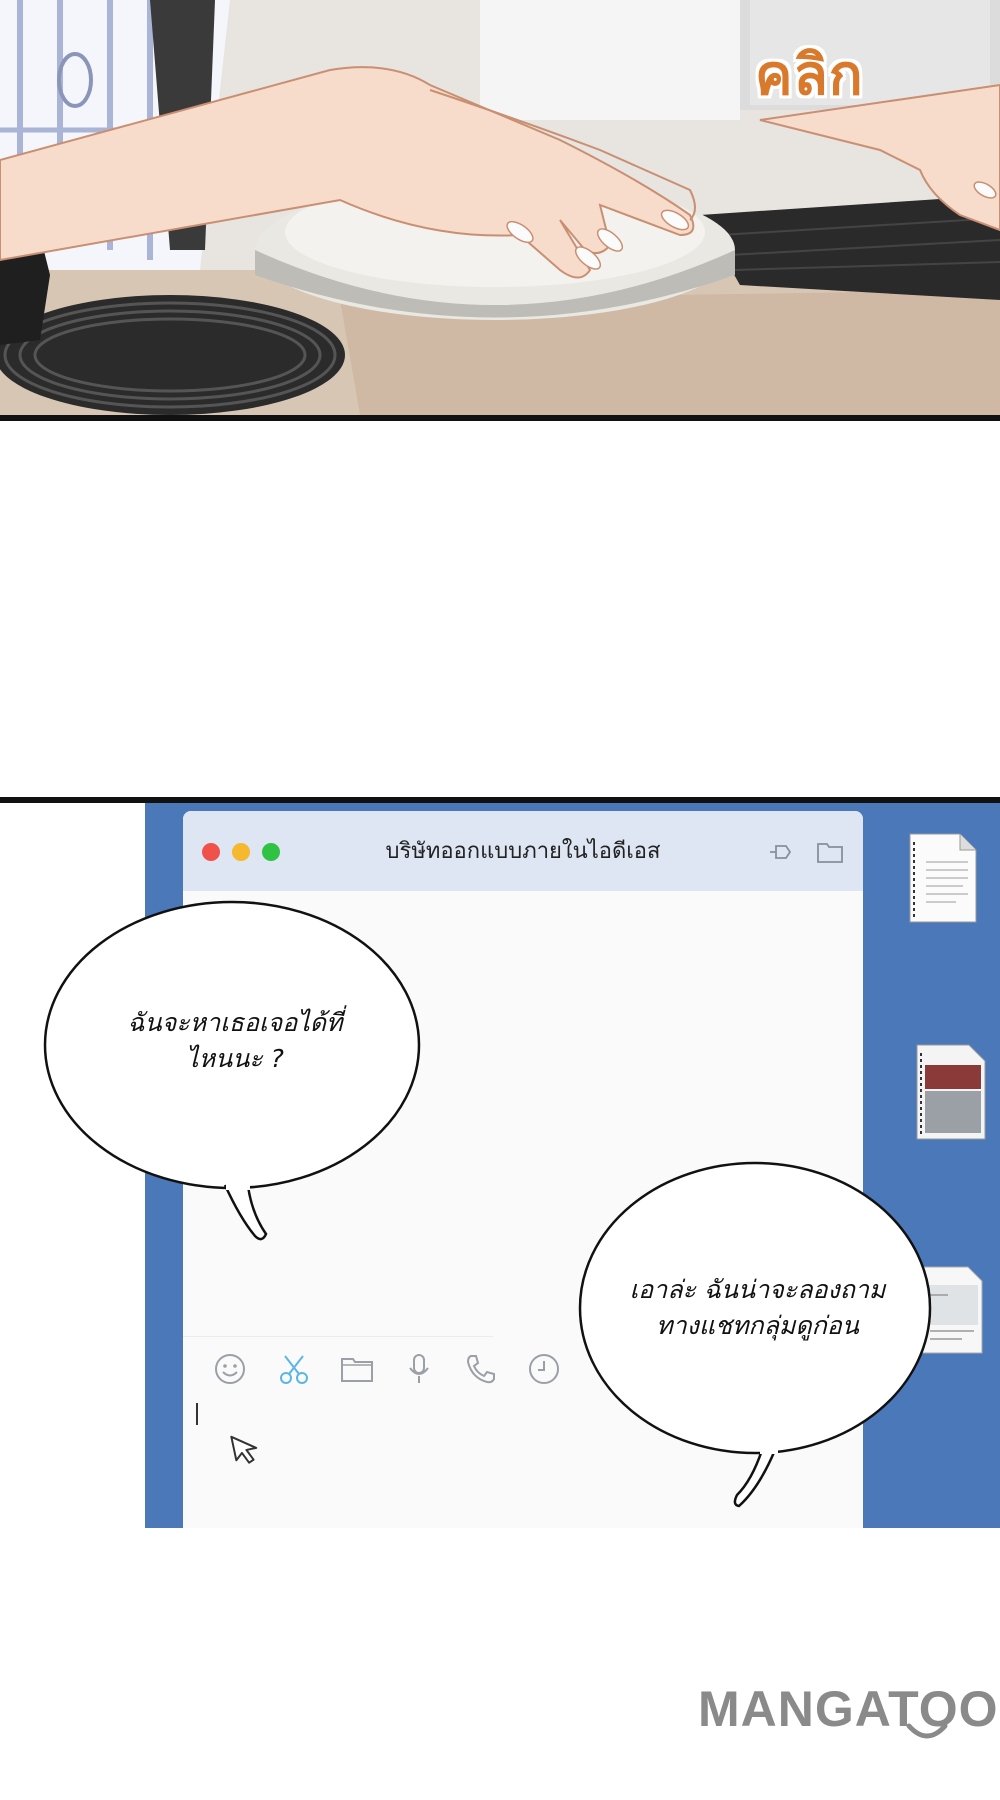 The image size is (1000, 1800). Describe the element at coordinates (757, 1325) in the screenshot. I see `speech-line: ทางแชทกลุ่มดูก่อน` at that location.